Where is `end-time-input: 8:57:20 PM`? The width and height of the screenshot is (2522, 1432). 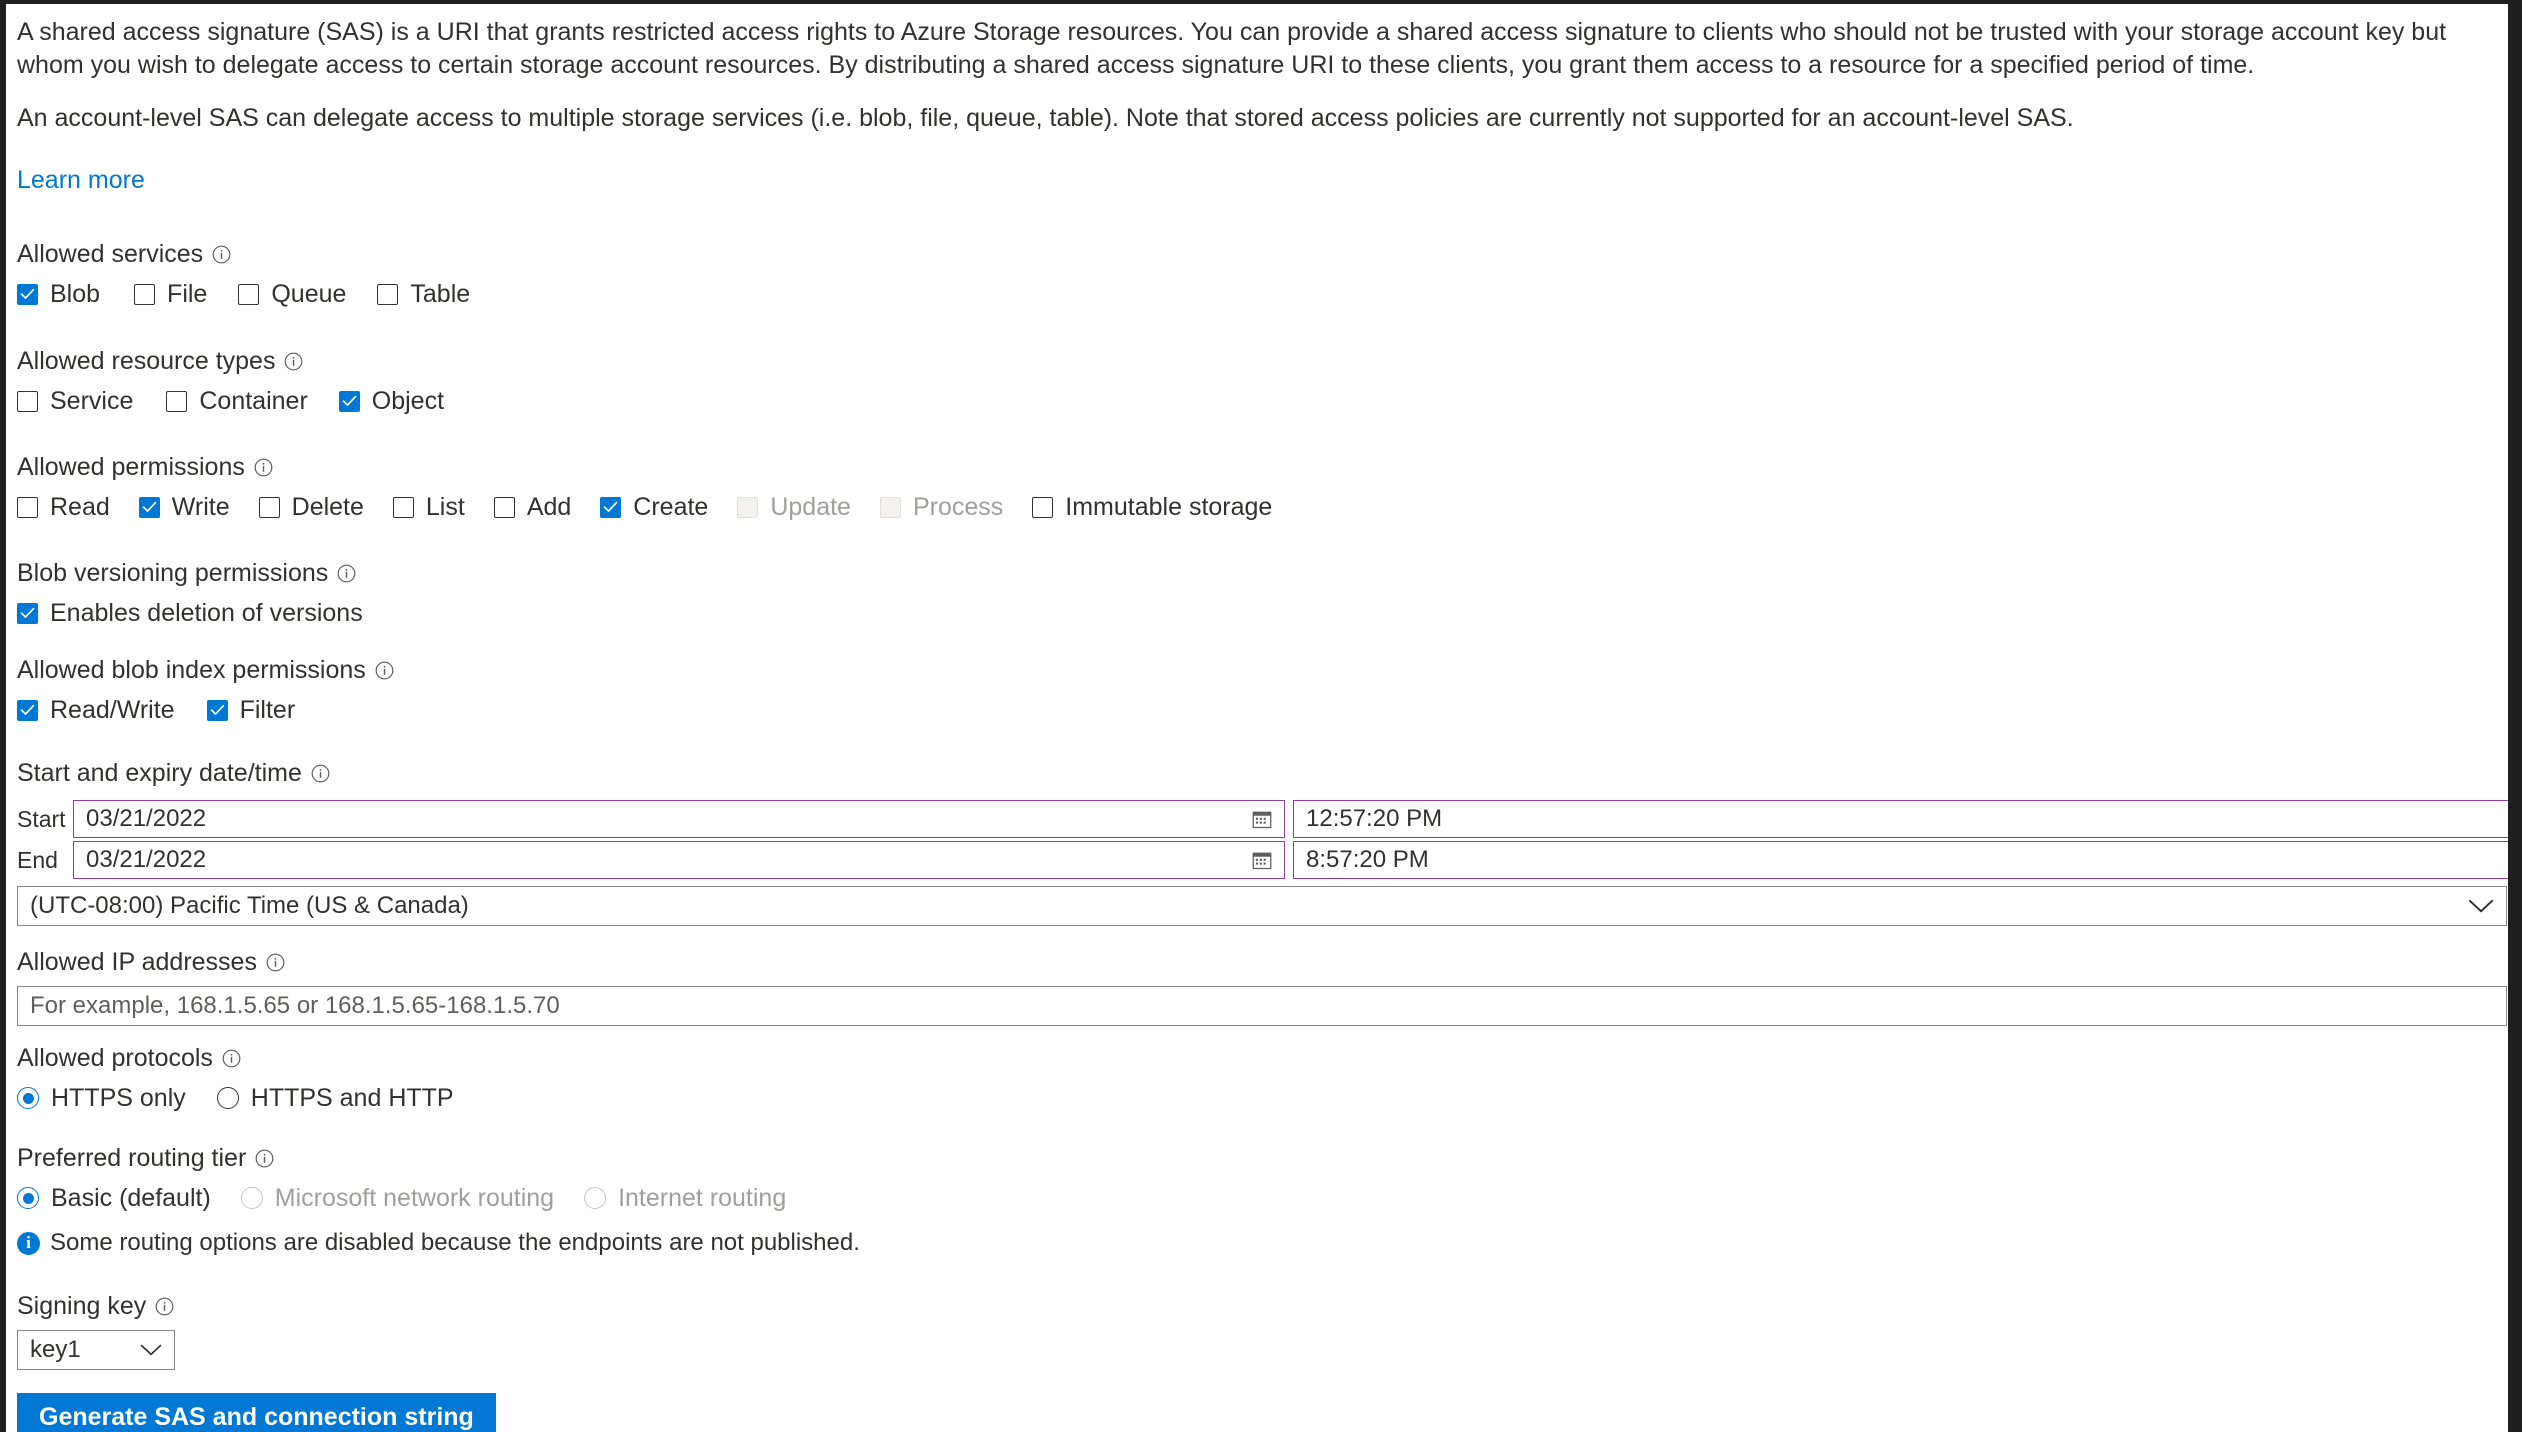
end-time-input: 8:57:20 PM is located at coordinates (1900, 860).